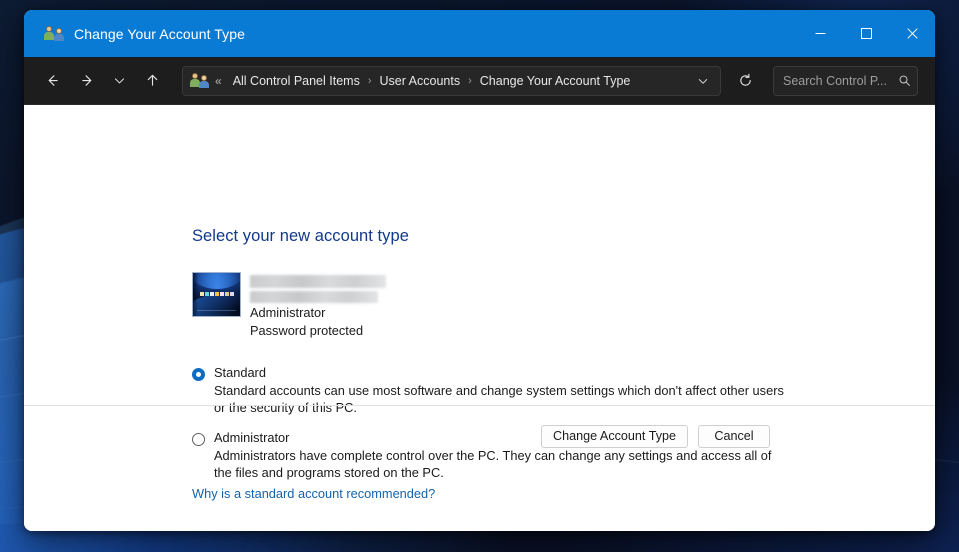 This screenshot has height=552, width=959. I want to click on breadcrumb-all-control-panel-items: All Control Panel Items, so click(296, 81).